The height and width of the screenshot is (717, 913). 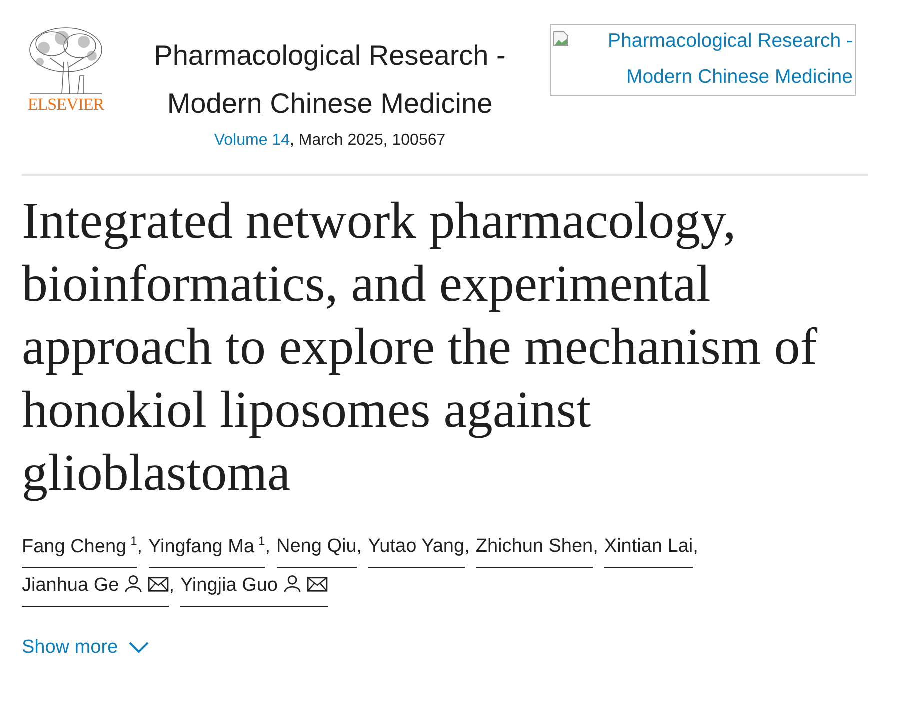 What do you see at coordinates (80, 545) in the screenshot?
I see `author-link: Fang Cheng $^{1}$` at bounding box center [80, 545].